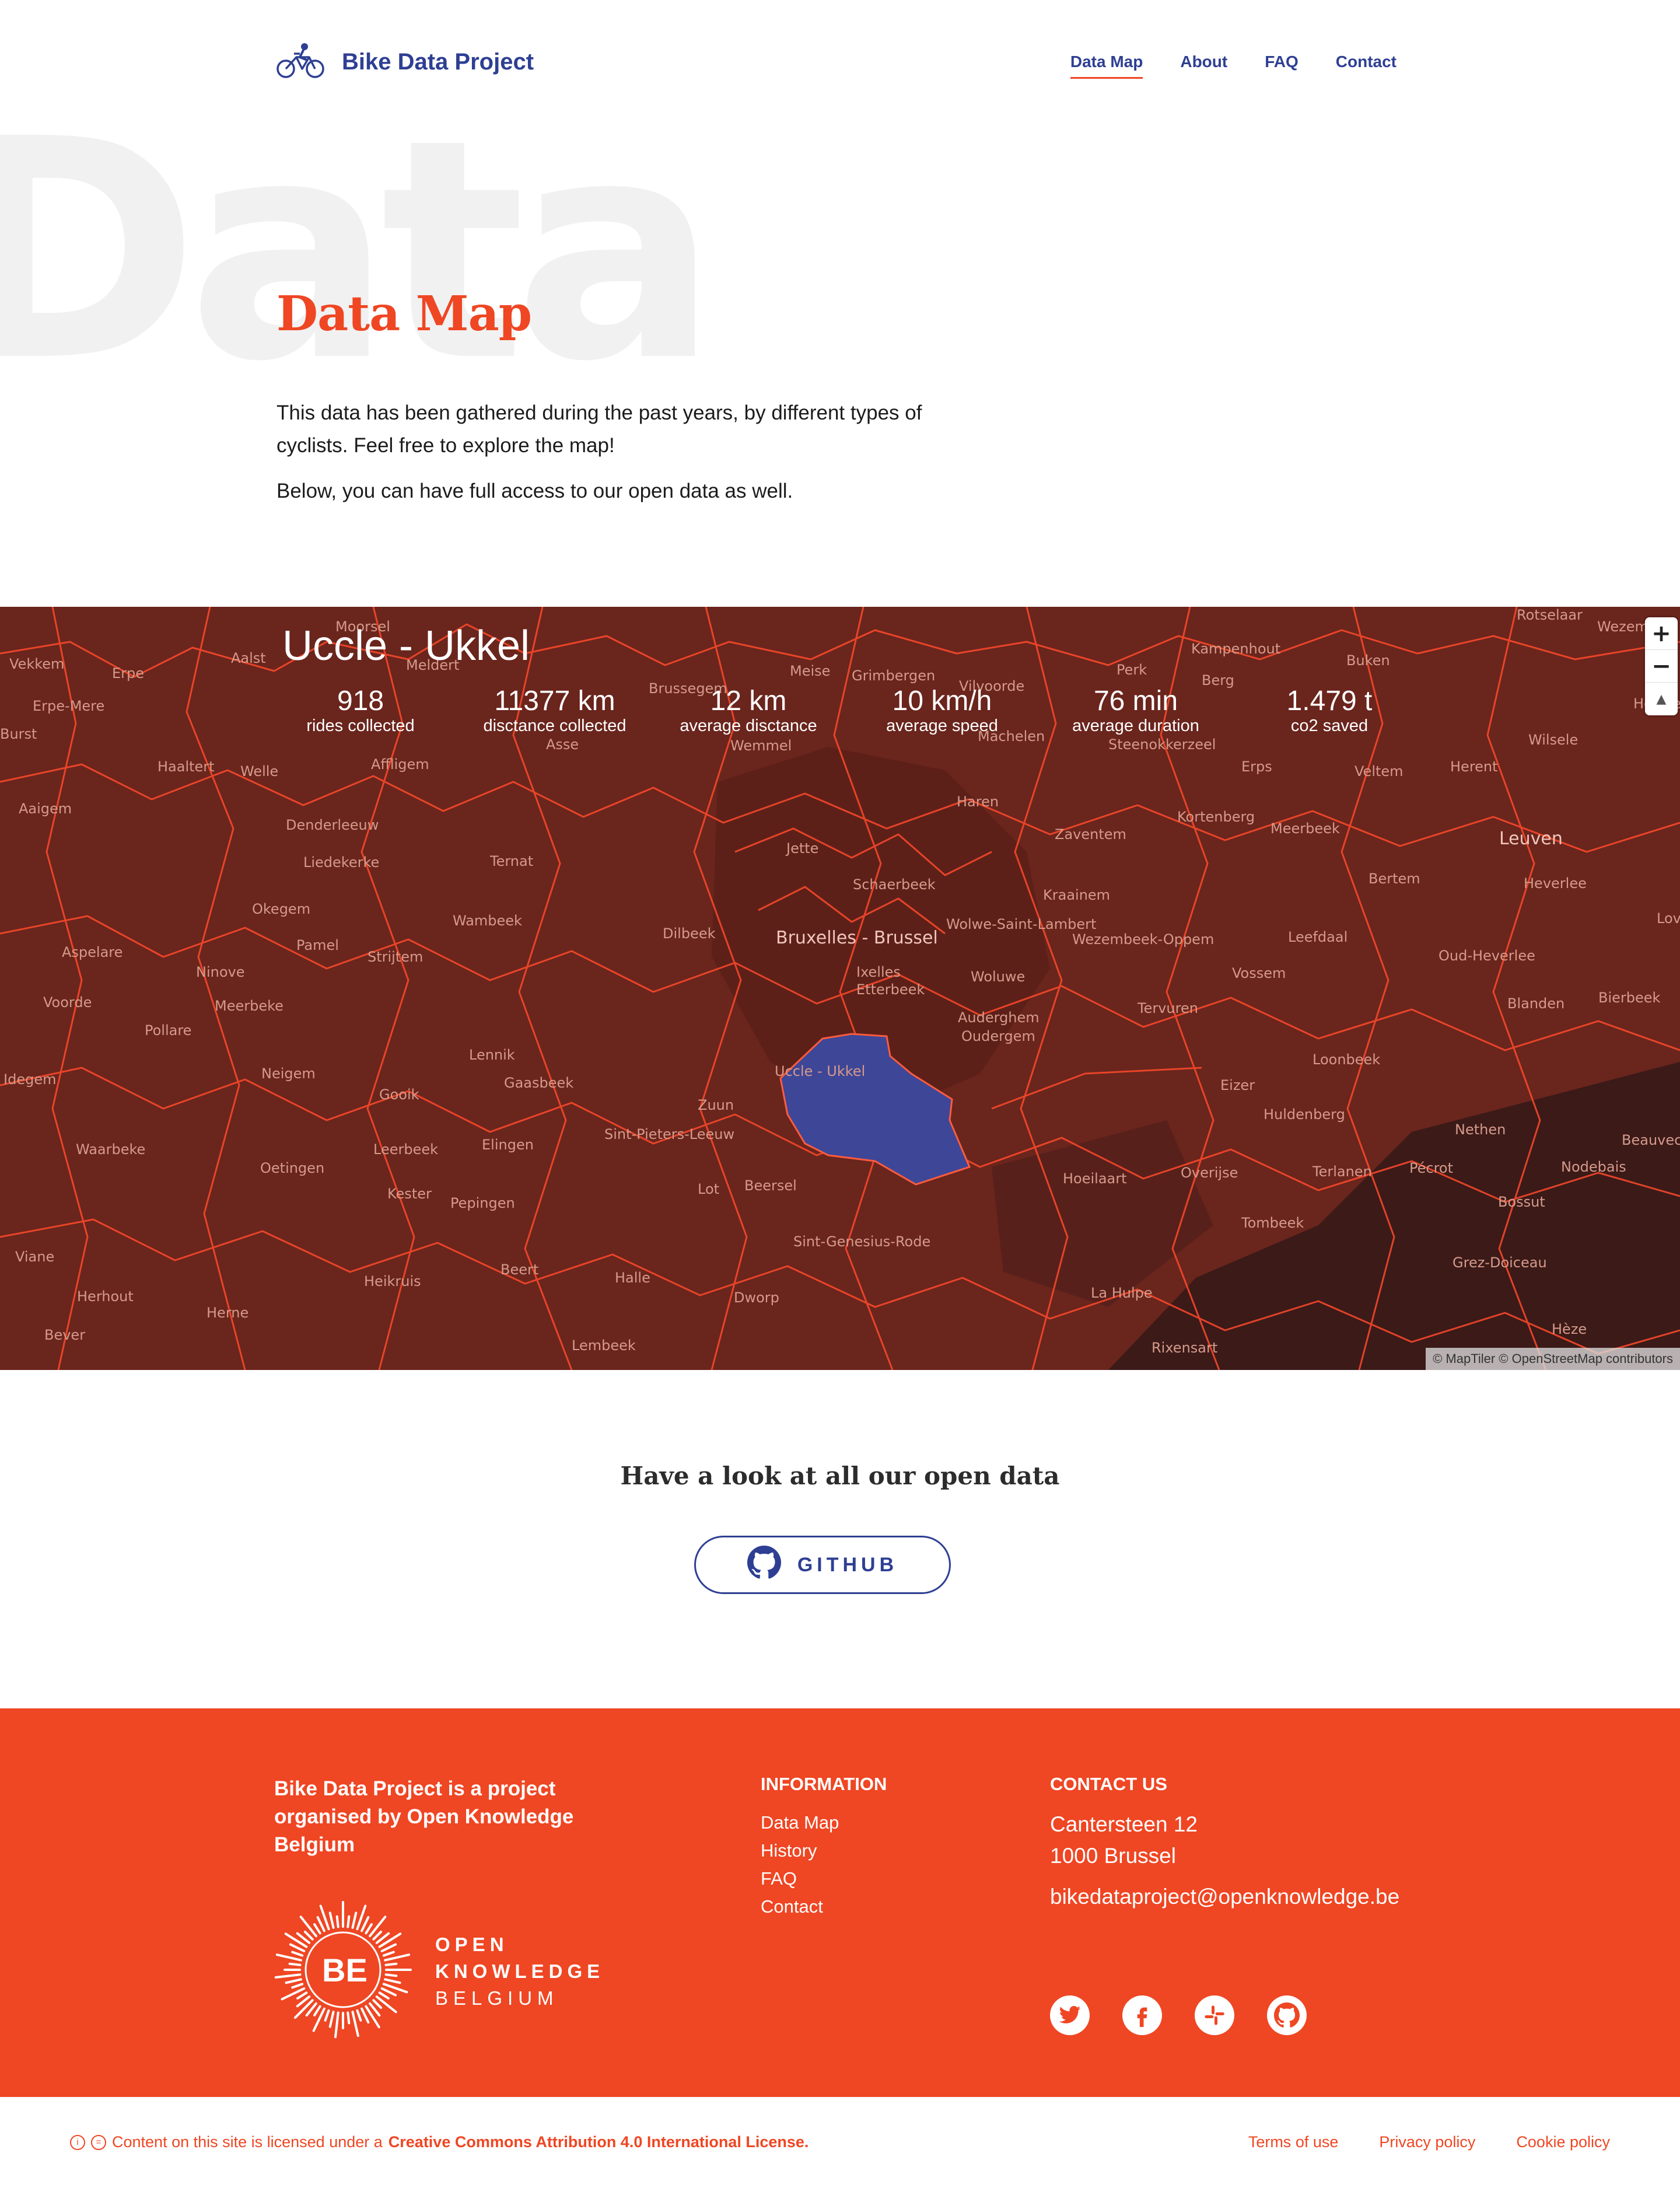 This screenshot has height=2188, width=1680. Describe the element at coordinates (1329, 711) in the screenshot. I see `stat-co2-saved: 1.479 t co2 saved` at that location.